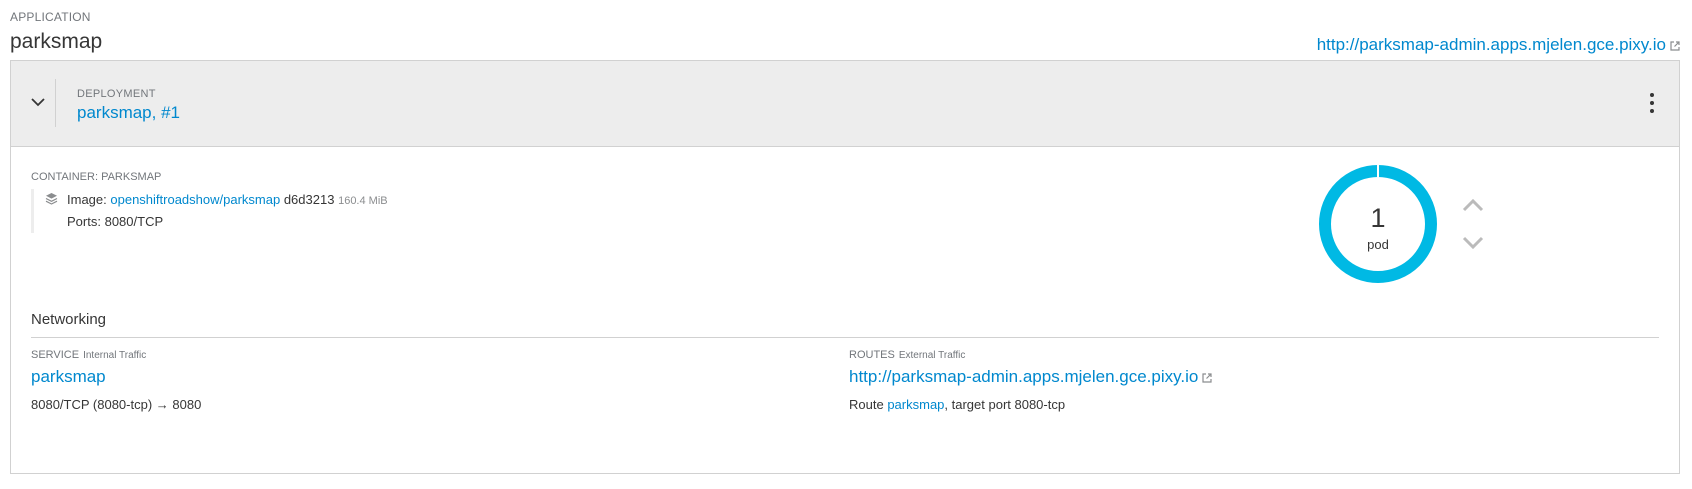  What do you see at coordinates (115, 355) in the screenshot?
I see `service-sublabel: Internal Traffic` at bounding box center [115, 355].